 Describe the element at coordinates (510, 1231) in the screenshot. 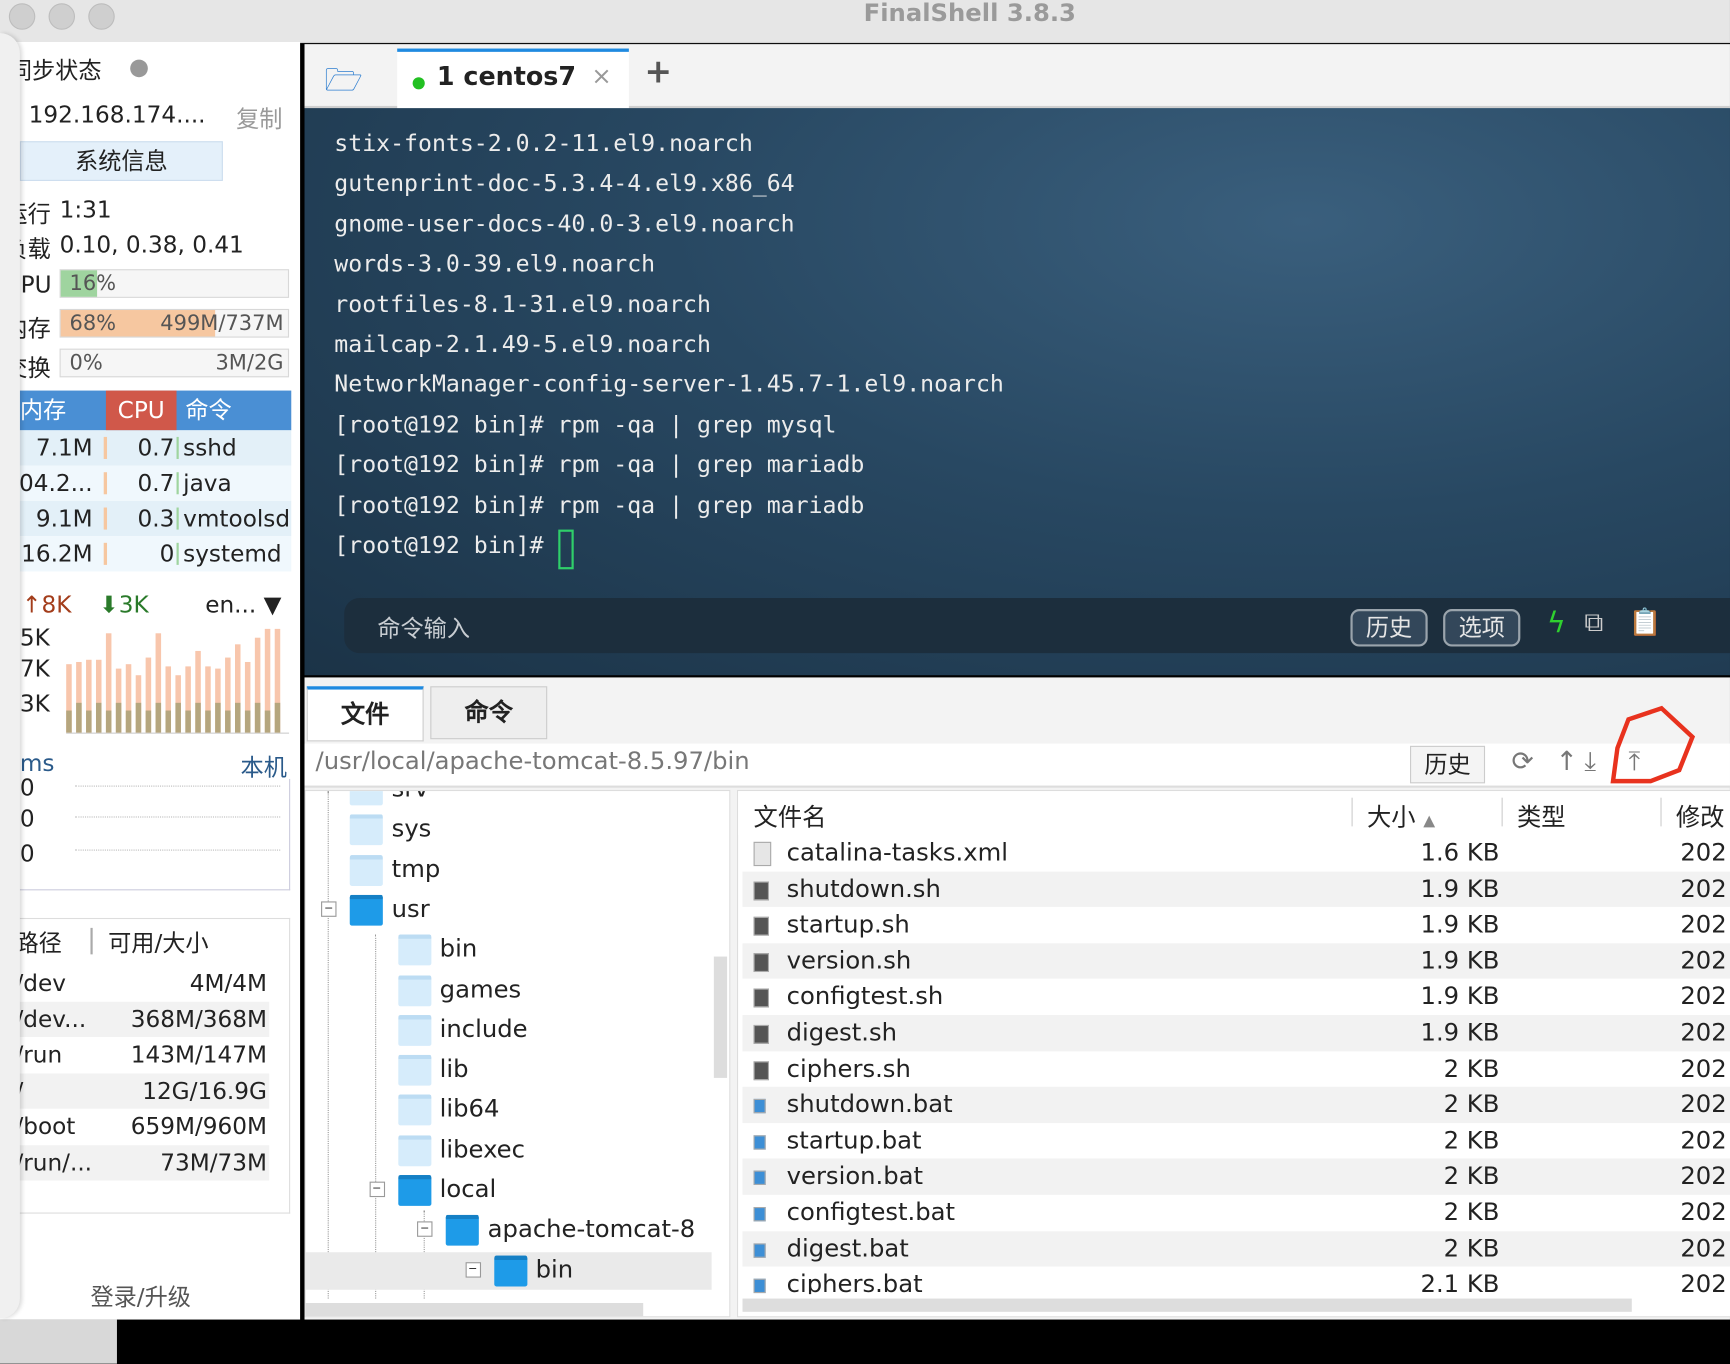

I see `tree-node: − apache-tomcat-8` at that location.